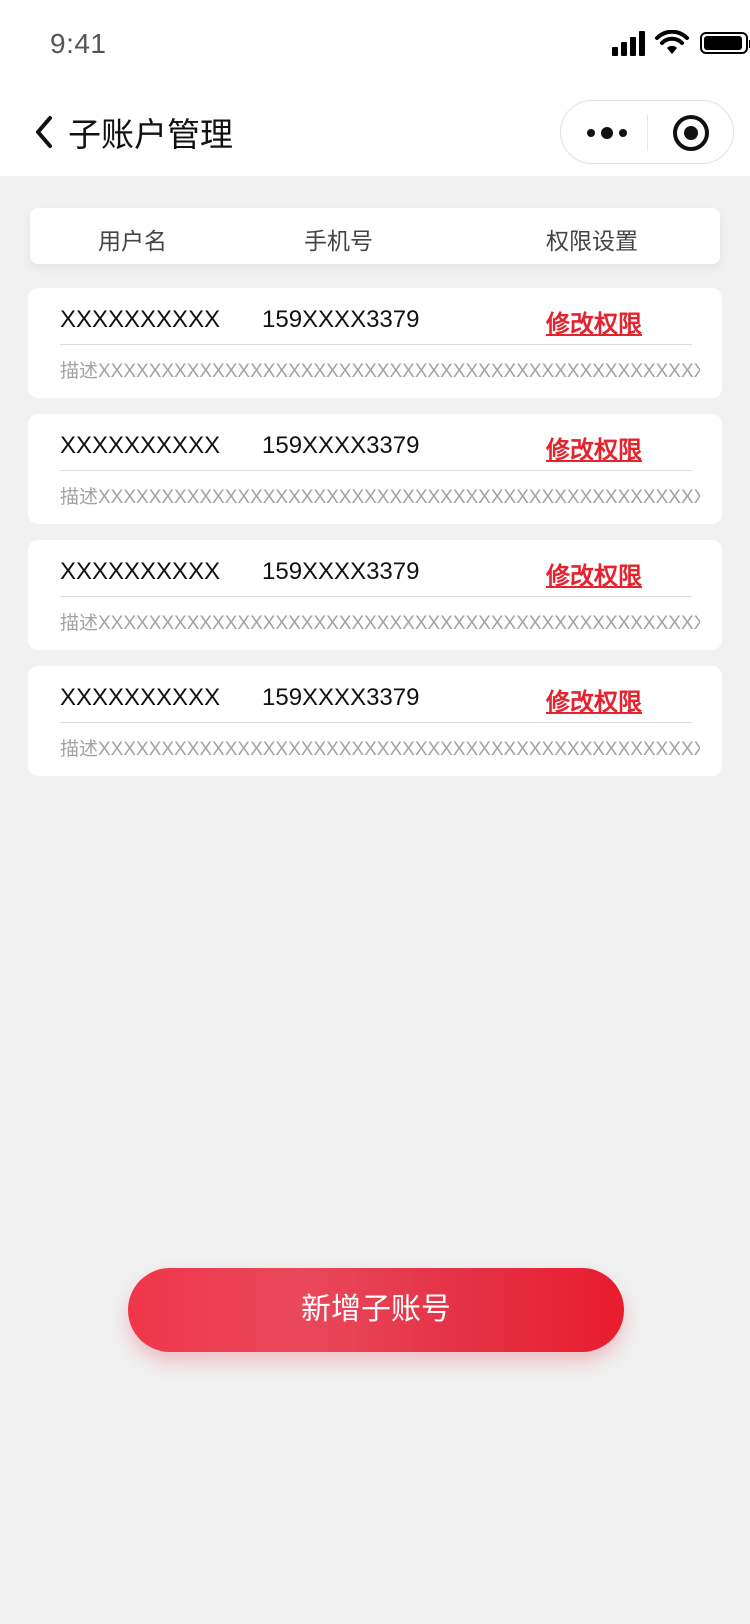 Image resolution: width=750 pixels, height=1624 pixels. Describe the element at coordinates (375, 236) in the screenshot. I see `table-header: 用户名 手机号 权限设置` at that location.